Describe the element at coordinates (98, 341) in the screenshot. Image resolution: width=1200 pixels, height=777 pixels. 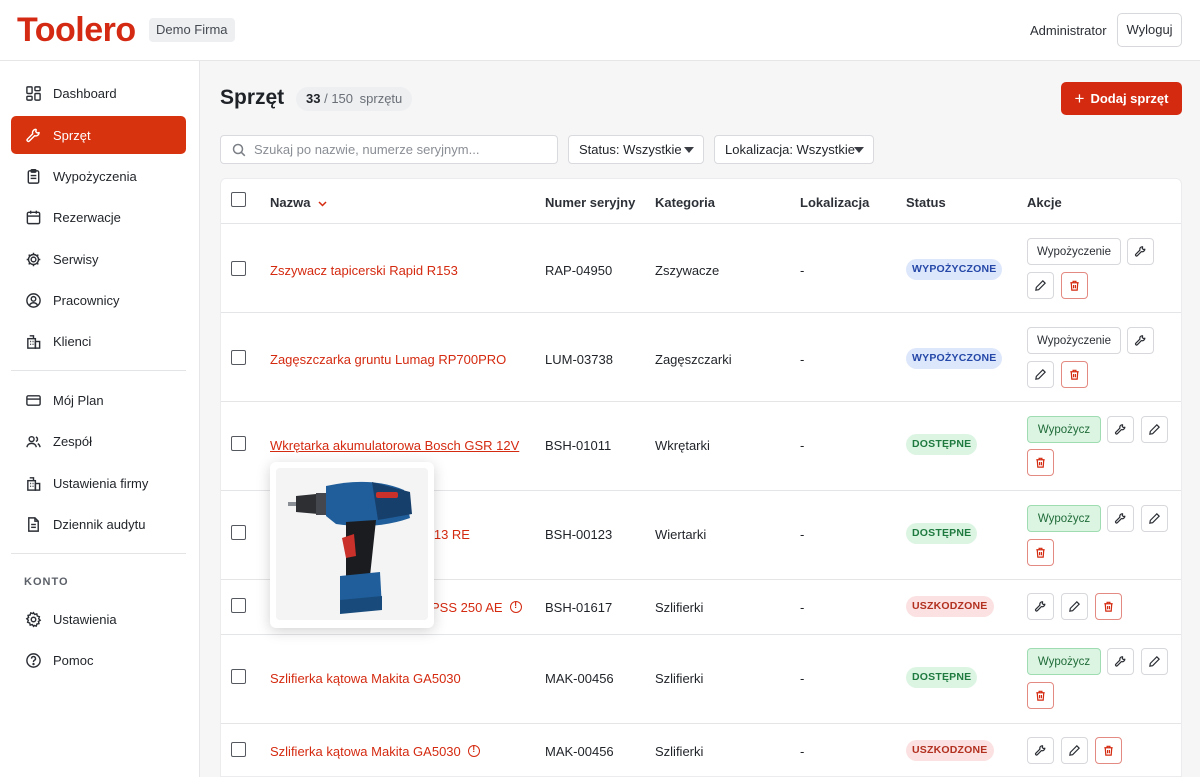
I see `sidebar-item-clients: Klienci` at that location.